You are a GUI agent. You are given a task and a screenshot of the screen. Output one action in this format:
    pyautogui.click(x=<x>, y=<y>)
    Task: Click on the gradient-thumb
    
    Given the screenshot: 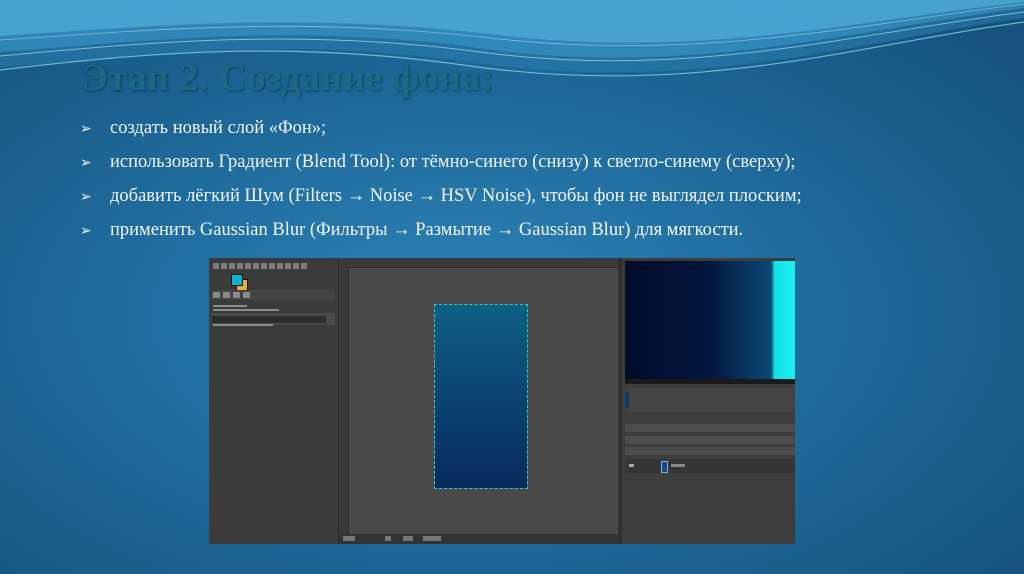 What is the action you would take?
    pyautogui.click(x=627, y=400)
    